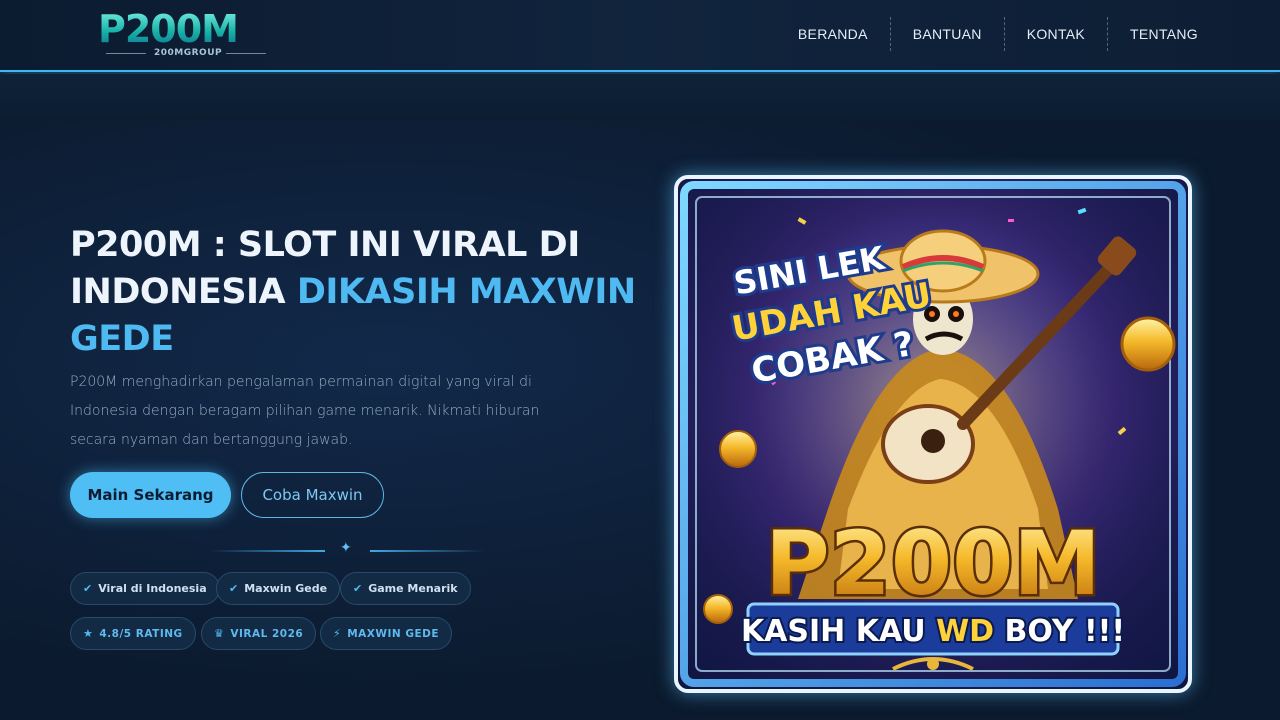 This screenshot has width=1280, height=720. I want to click on rating-badge: ★ 4.8/5 RATING, so click(133, 633).